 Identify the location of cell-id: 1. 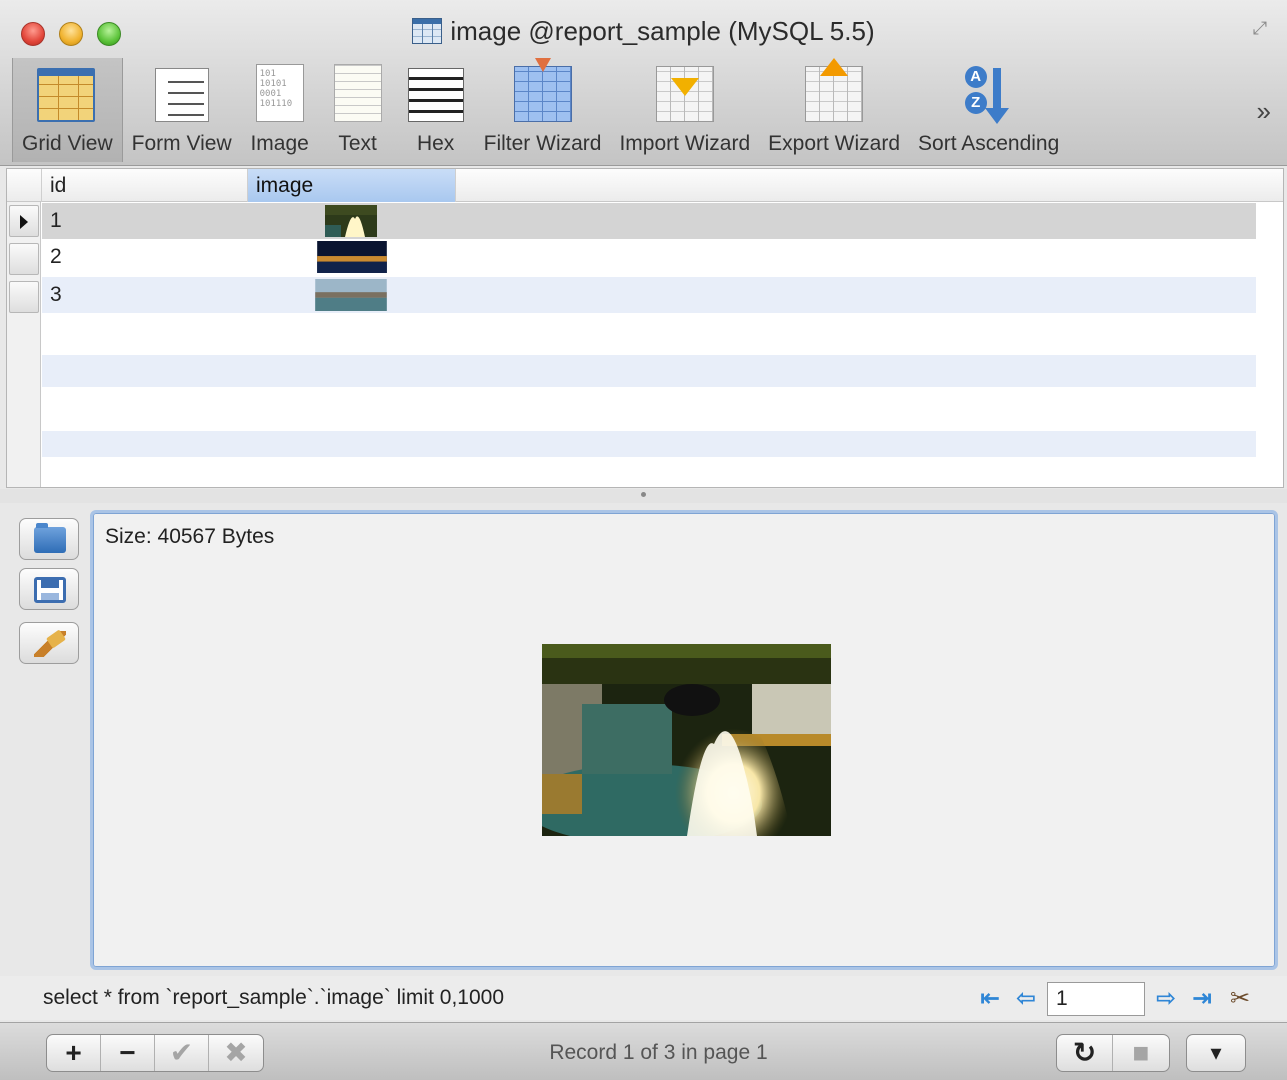
(56, 220).